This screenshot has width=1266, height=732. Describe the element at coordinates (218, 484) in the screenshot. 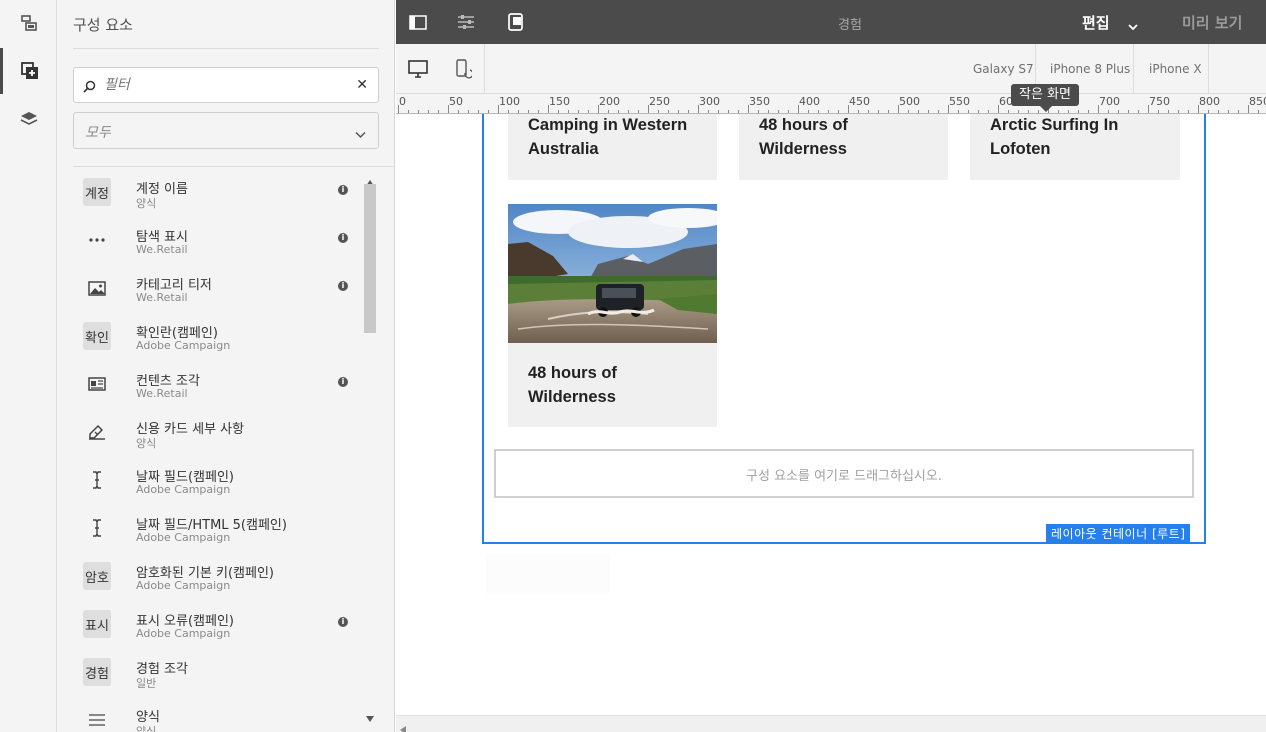

I see `component-list-item: 날짜 필드(캠페인) Adobe Campaign` at that location.